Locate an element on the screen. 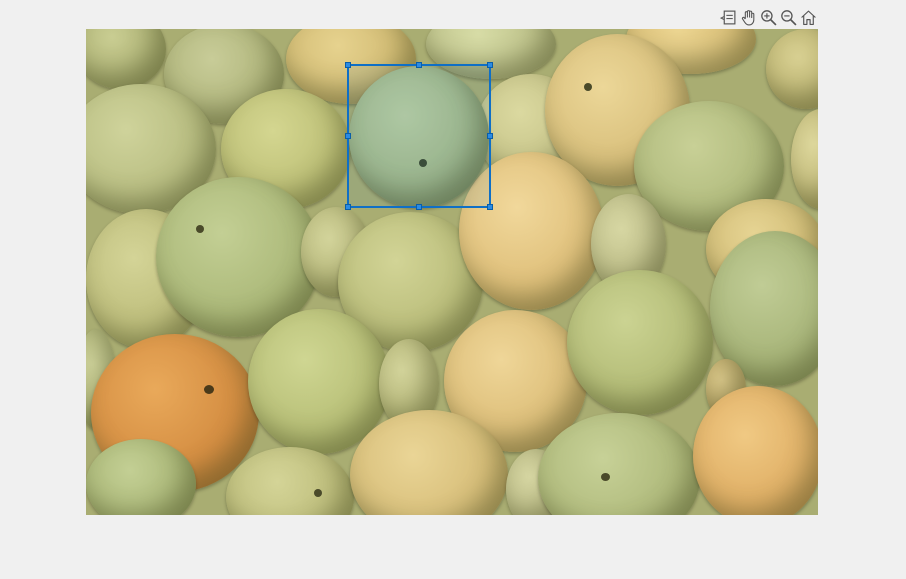 This screenshot has height=579, width=906. data-tips-button is located at coordinates (728, 17).